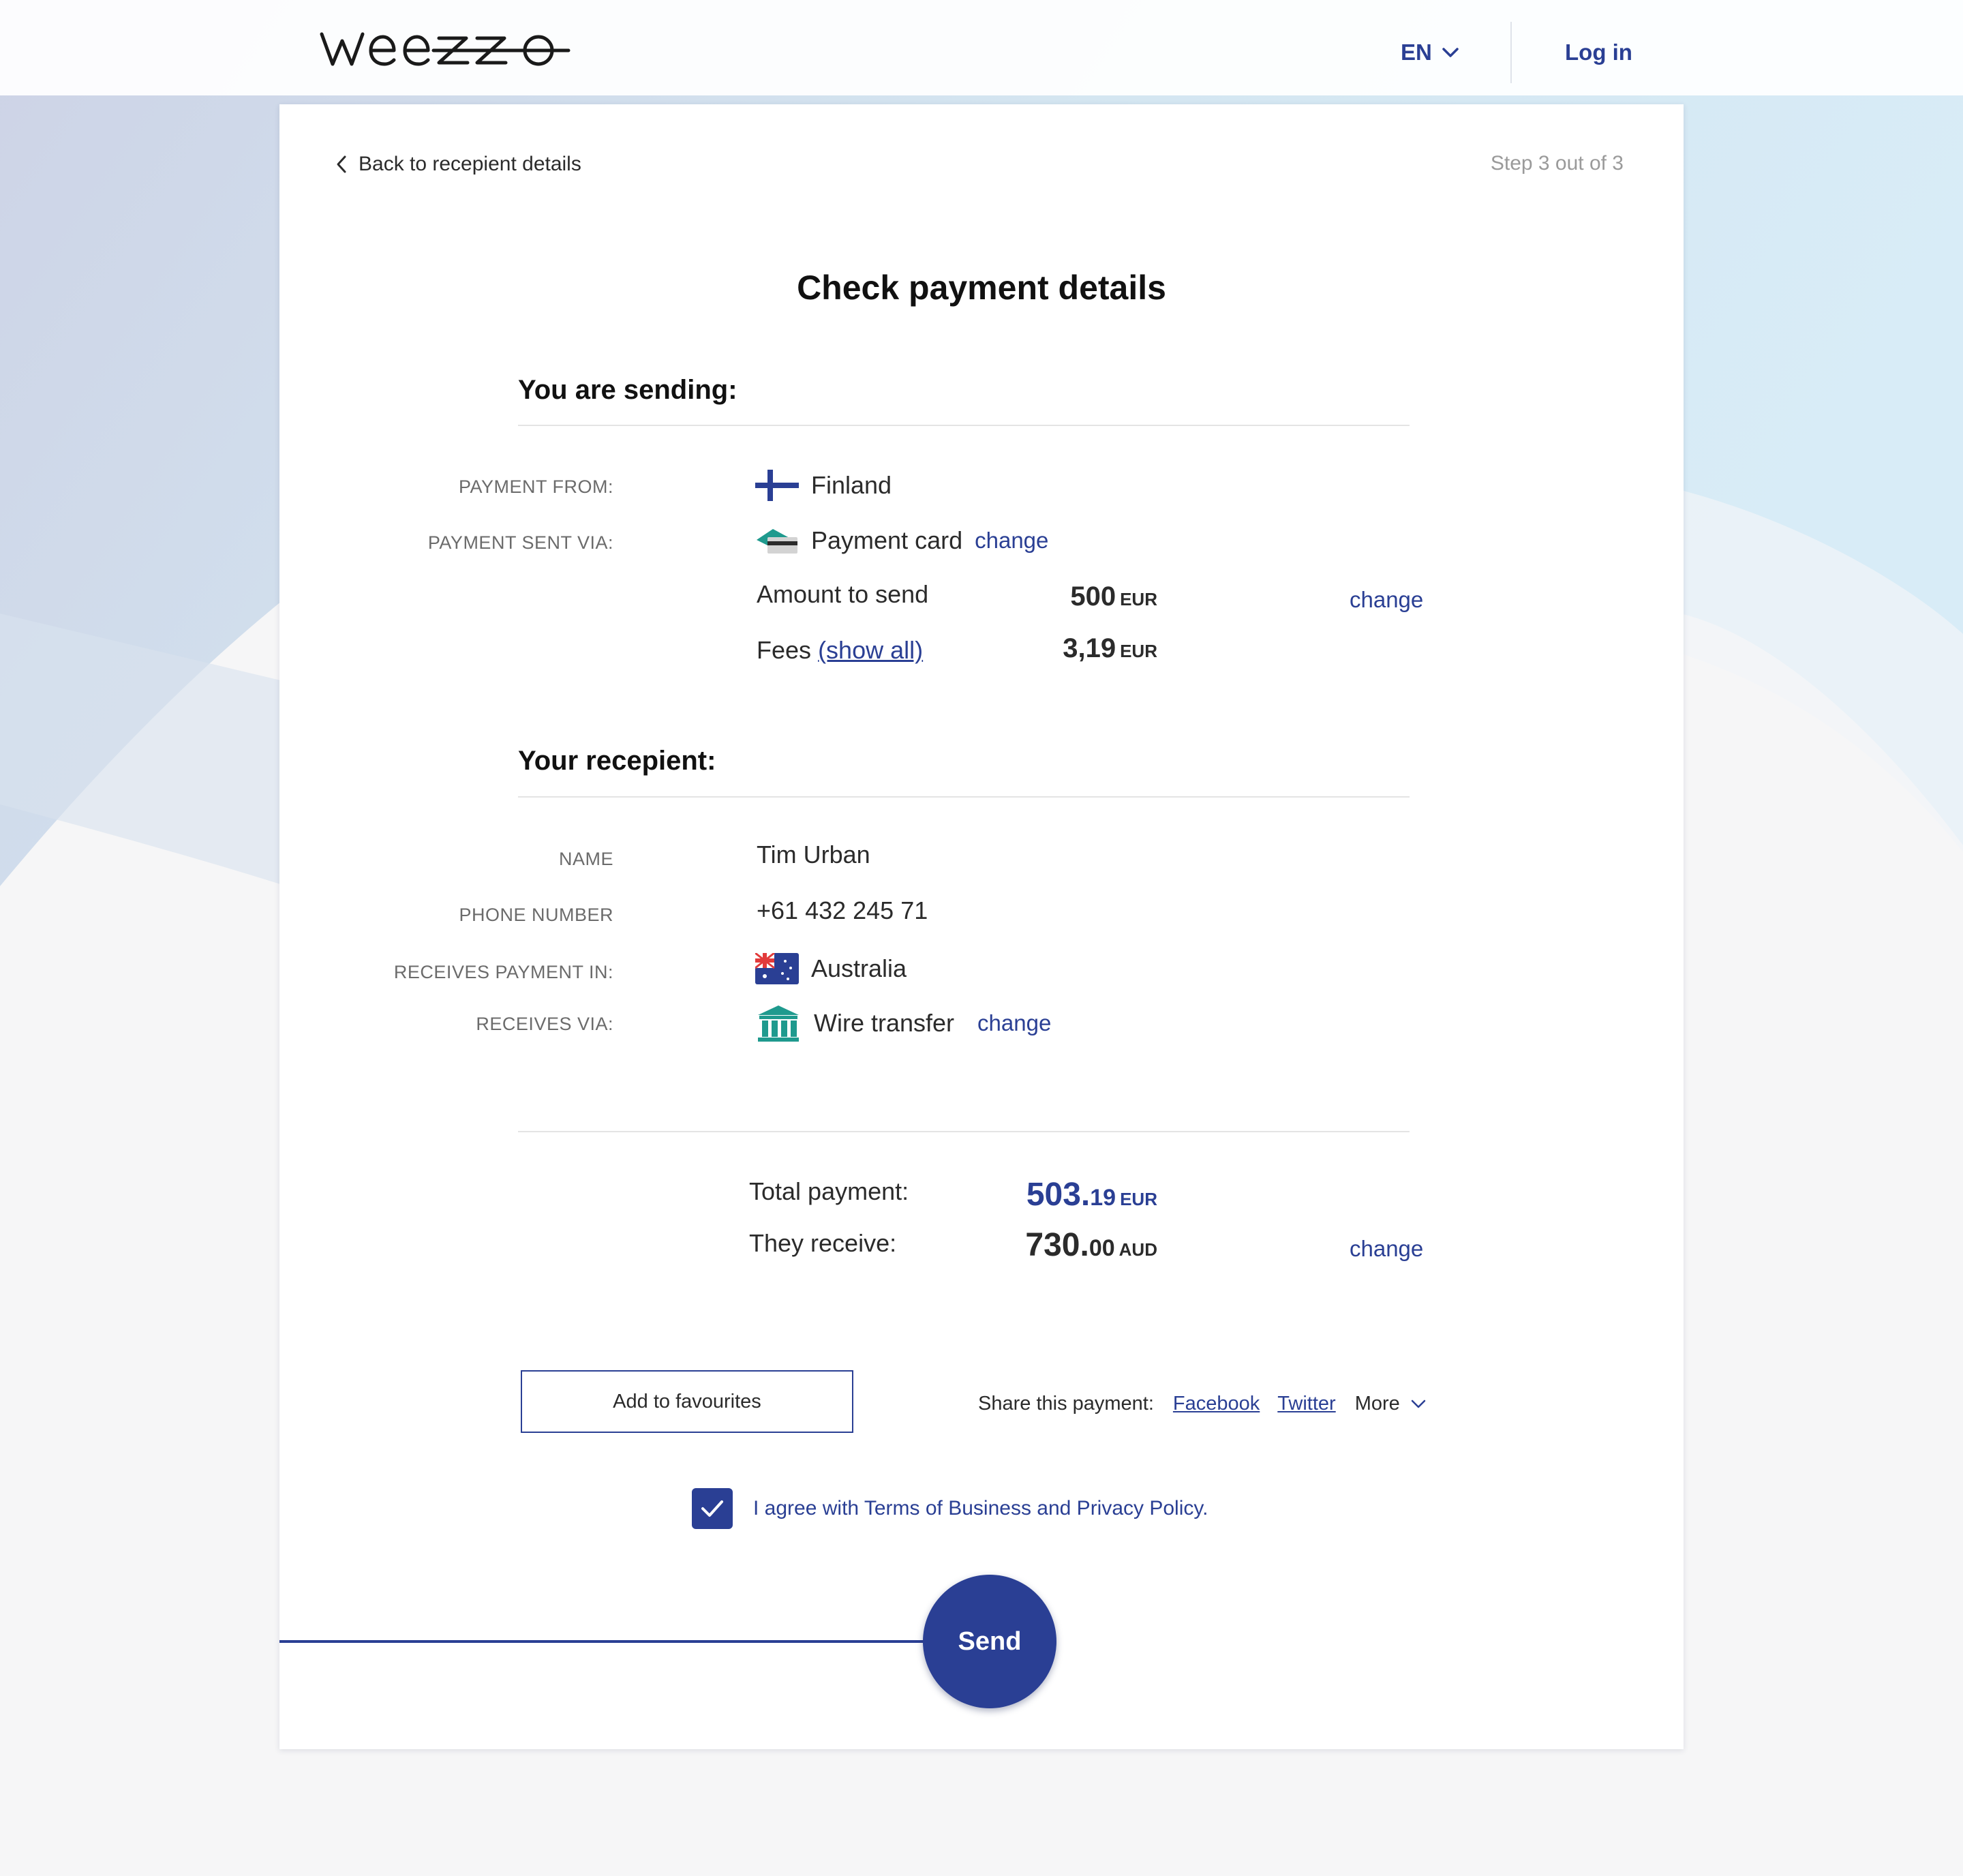 The width and height of the screenshot is (1963, 1876). I want to click on top-navigation-bar: EN Log in, so click(981, 47).